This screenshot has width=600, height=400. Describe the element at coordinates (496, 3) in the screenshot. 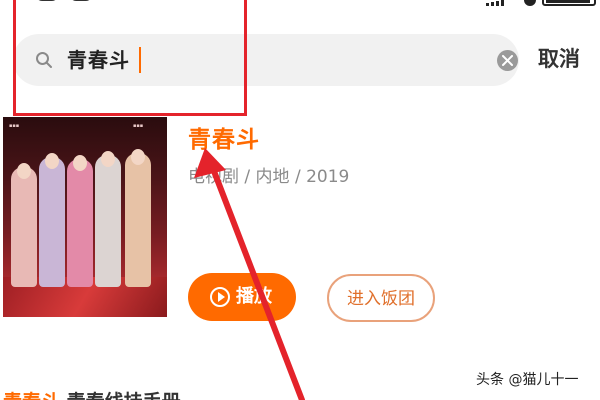

I see `signal-icon` at that location.